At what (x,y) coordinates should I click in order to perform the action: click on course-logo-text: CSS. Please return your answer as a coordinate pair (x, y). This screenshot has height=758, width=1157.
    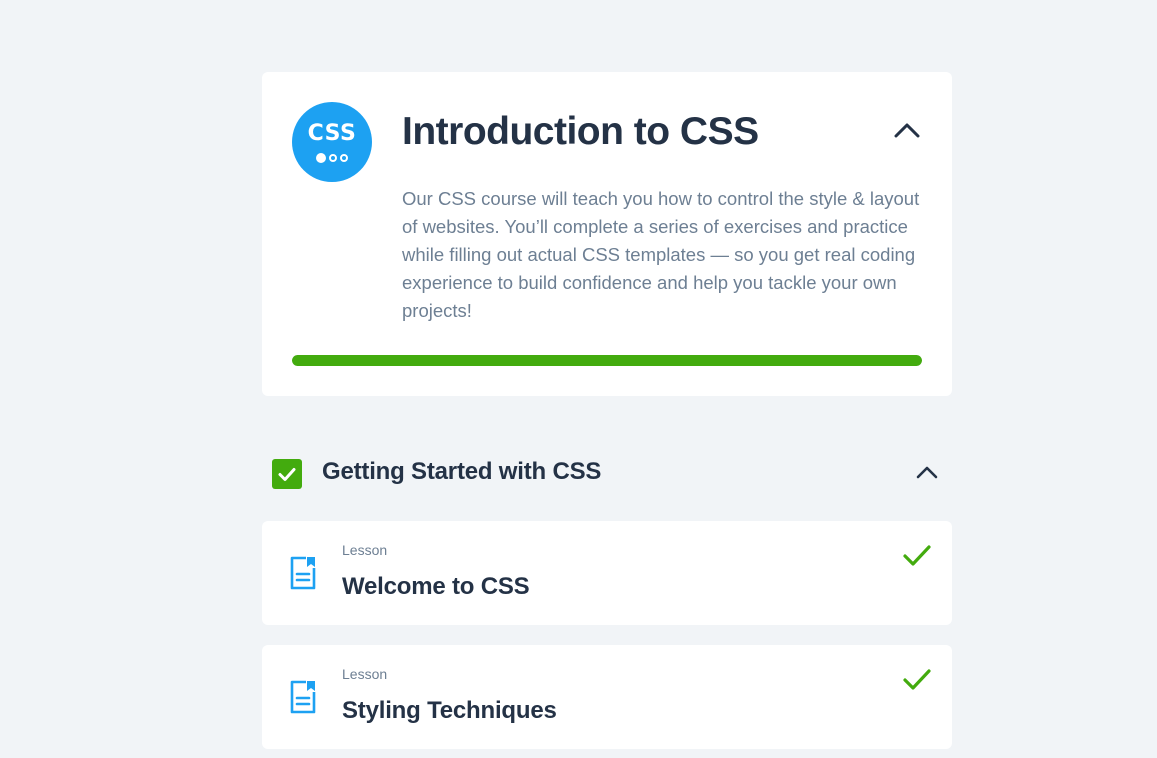
    Looking at the image, I should click on (332, 133).